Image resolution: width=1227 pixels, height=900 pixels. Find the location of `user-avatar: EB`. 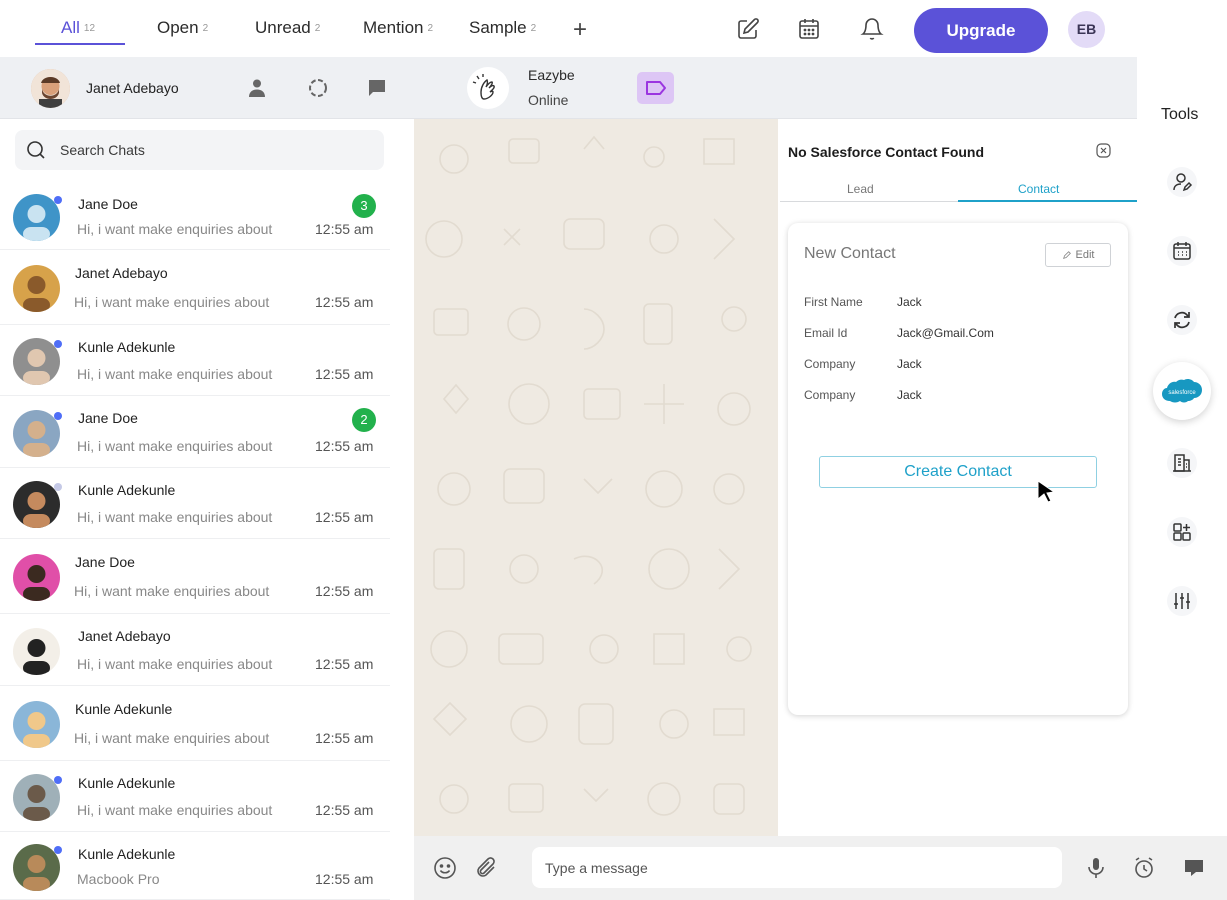

user-avatar: EB is located at coordinates (1086, 29).